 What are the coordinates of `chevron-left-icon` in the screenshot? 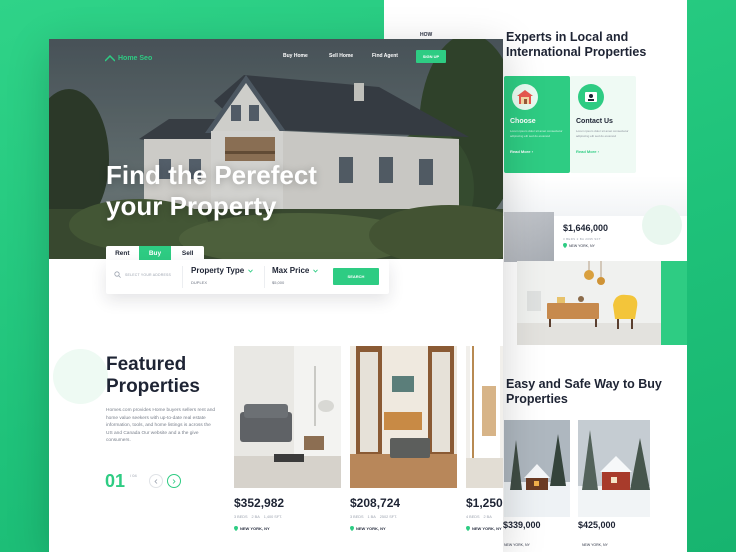 It's located at (156, 481).